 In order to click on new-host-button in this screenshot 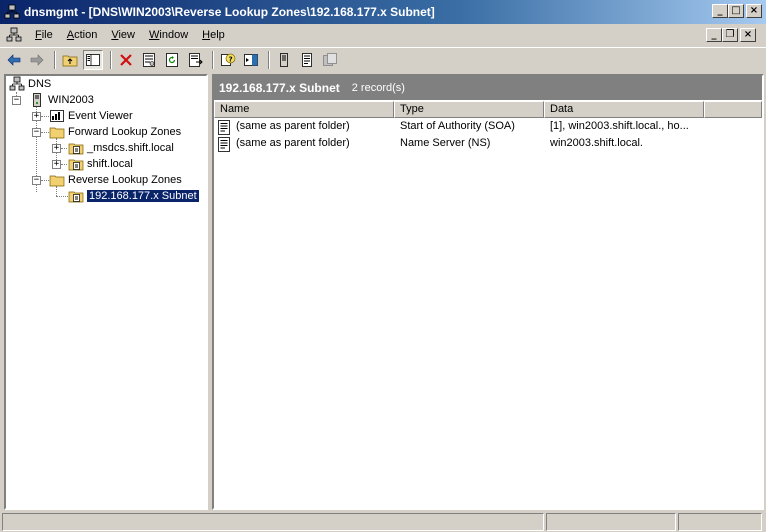, I will do `click(307, 60)`.